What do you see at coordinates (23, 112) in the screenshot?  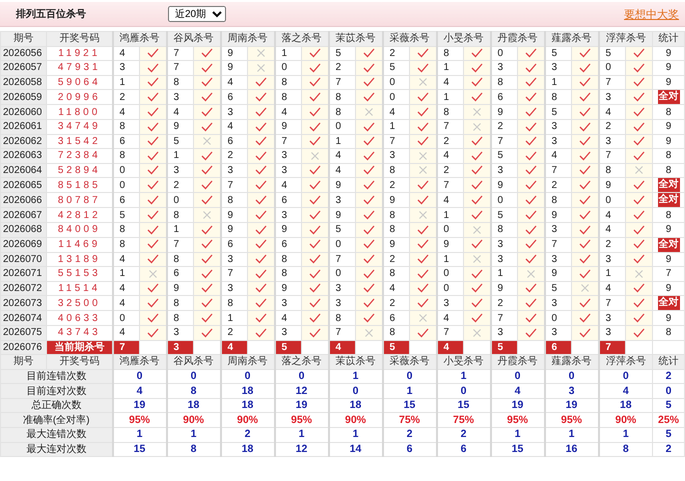 I see `period-cell: 2026060` at bounding box center [23, 112].